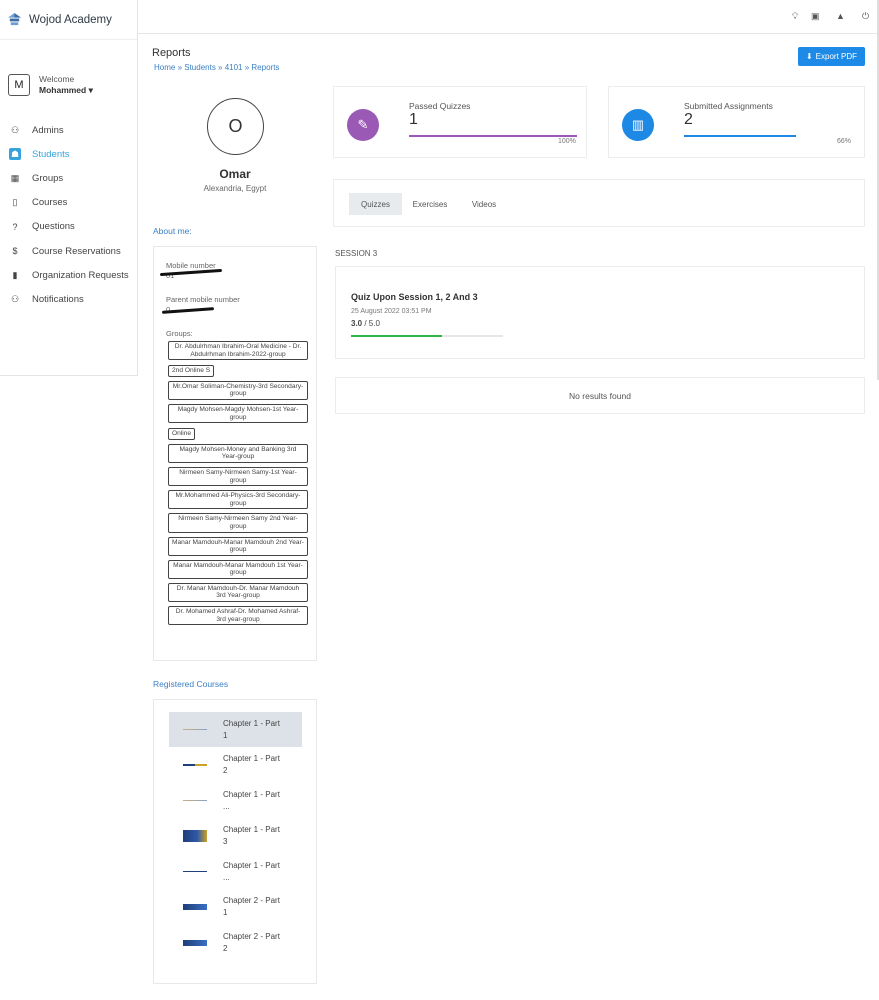  What do you see at coordinates (73, 203) in the screenshot?
I see `sidebar-item-courses: ▯ Courses` at bounding box center [73, 203].